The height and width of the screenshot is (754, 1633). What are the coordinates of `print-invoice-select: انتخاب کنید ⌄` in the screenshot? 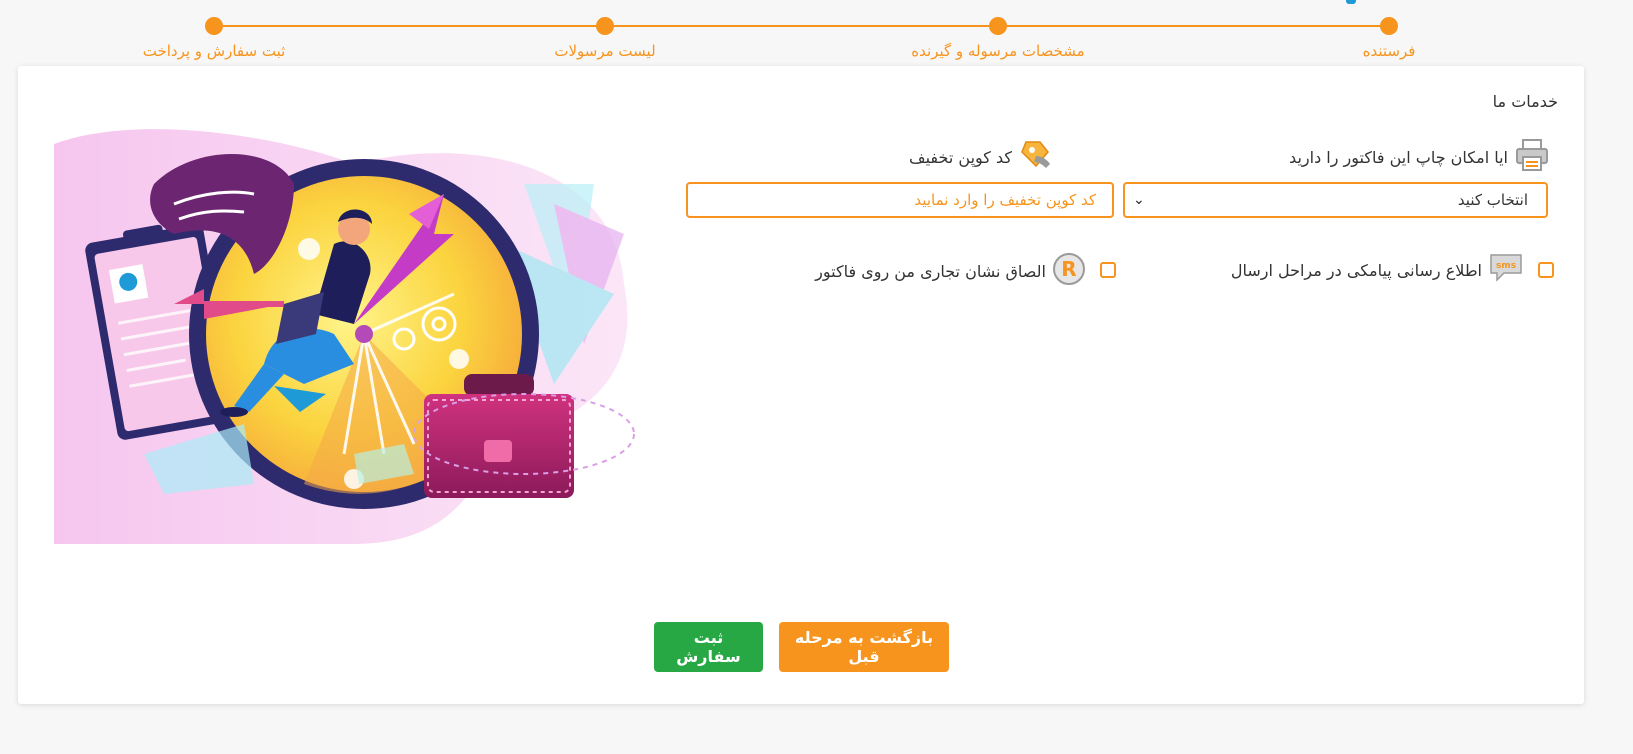 It's located at (1335, 200).